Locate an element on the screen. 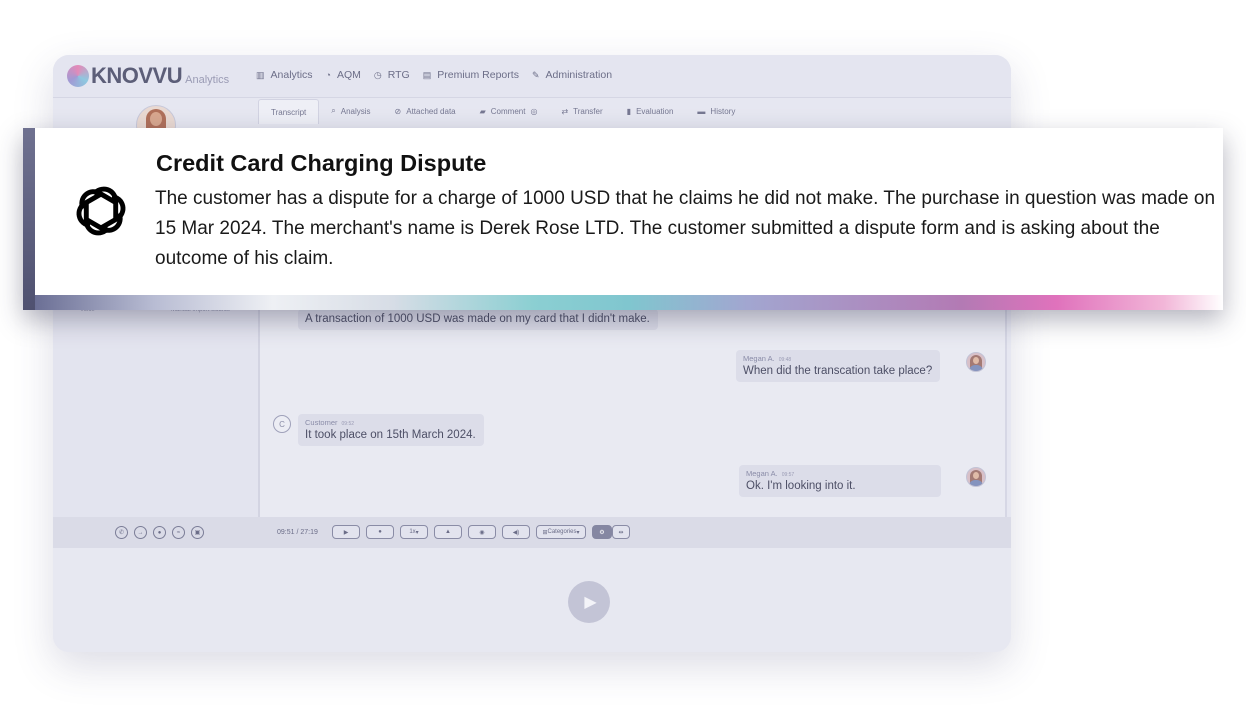 The width and height of the screenshot is (1246, 706). nav-aqm: ◔ AQM is located at coordinates (343, 75).